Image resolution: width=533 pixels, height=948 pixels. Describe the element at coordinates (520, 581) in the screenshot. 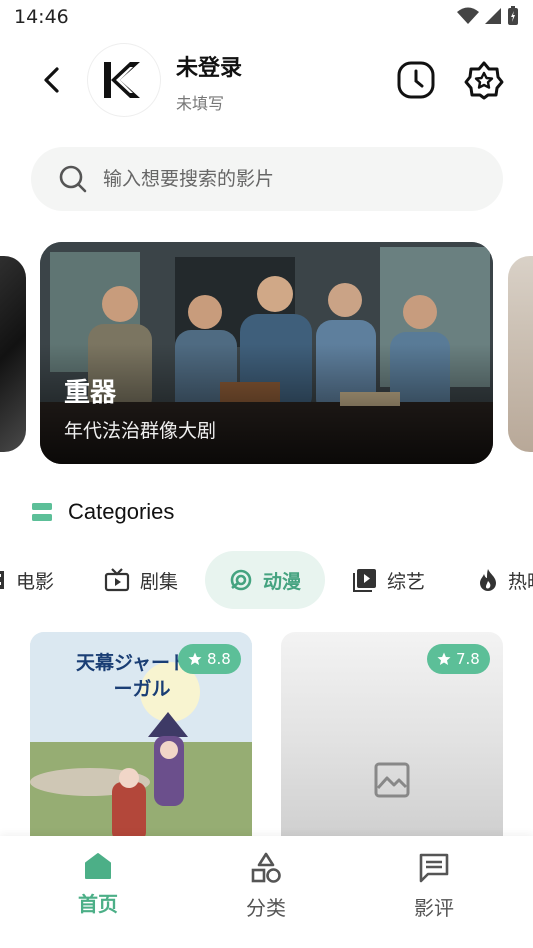

I see `tab-label: 热映` at that location.